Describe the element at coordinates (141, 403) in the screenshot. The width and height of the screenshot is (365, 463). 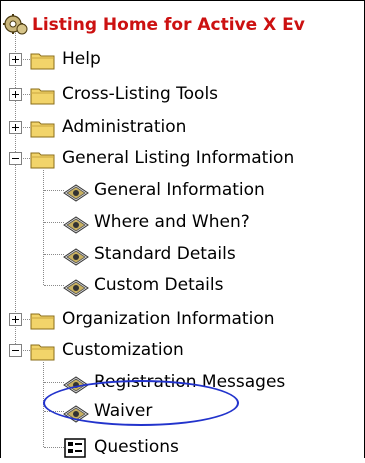
I see `highlight-ellipse` at that location.